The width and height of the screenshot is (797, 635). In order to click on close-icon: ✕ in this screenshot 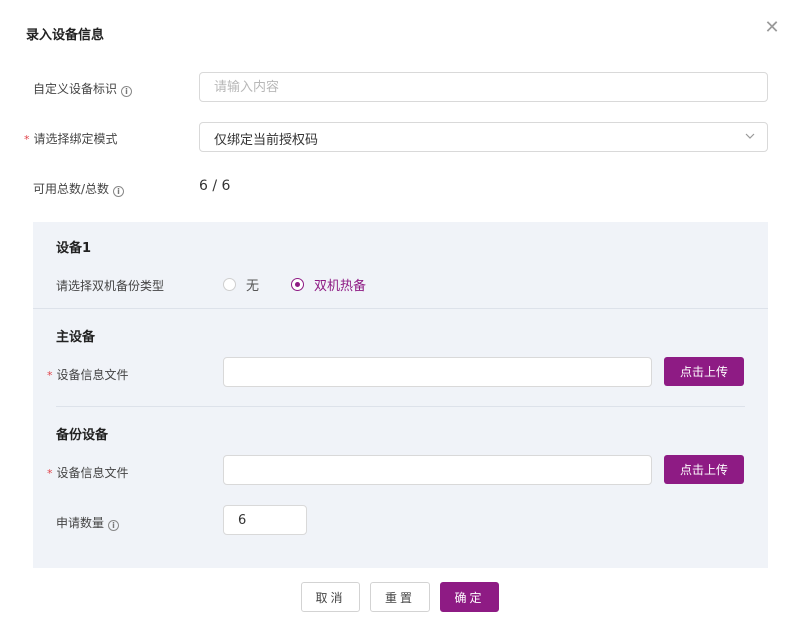, I will do `click(772, 28)`.